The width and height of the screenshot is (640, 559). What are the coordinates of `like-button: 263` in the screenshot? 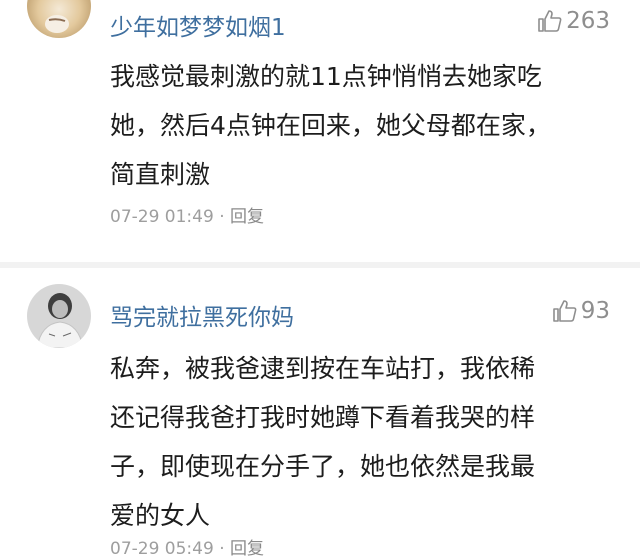 It's located at (573, 21).